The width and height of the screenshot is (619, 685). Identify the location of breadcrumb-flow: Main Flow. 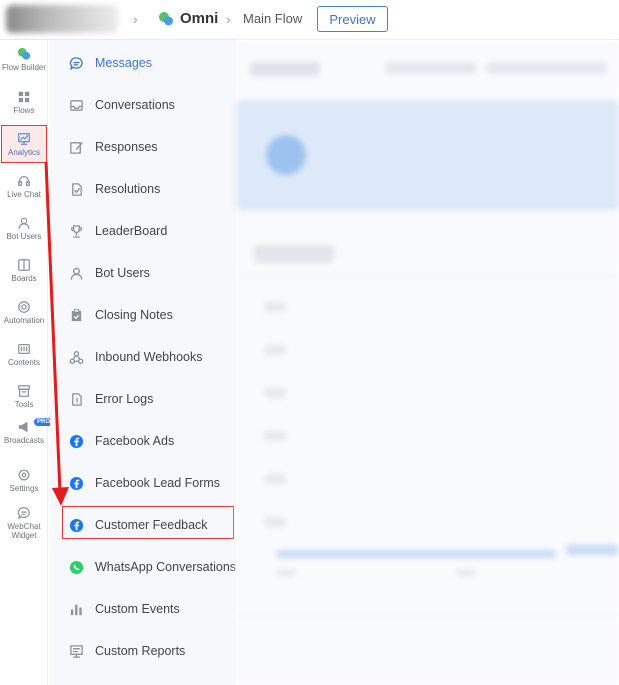
(272, 18).